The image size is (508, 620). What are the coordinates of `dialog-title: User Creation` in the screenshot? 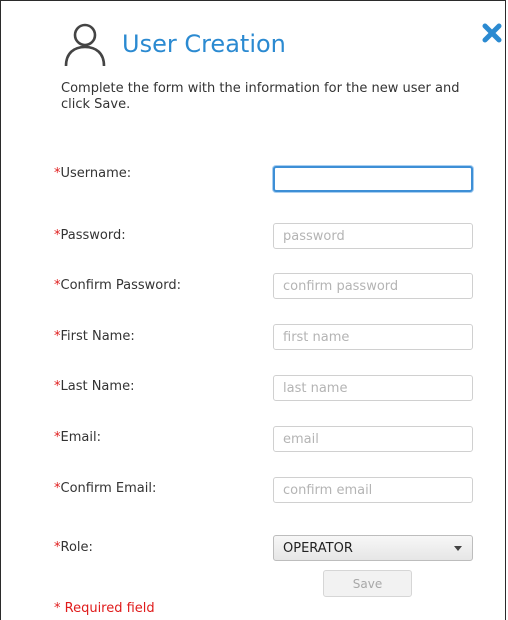 It's located at (204, 44).